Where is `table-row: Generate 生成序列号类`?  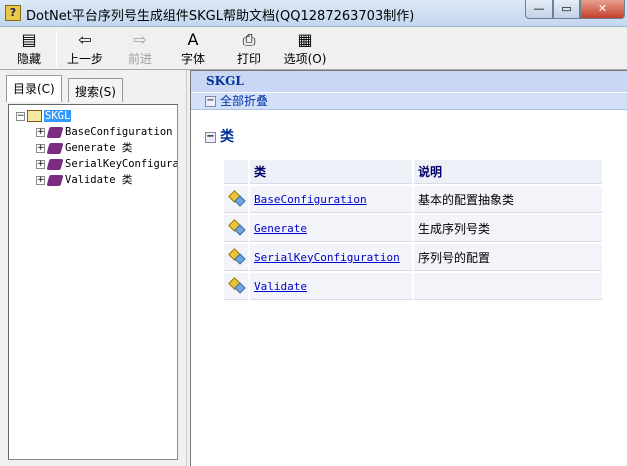 table-row: Generate 生成序列号类 is located at coordinates (413, 228).